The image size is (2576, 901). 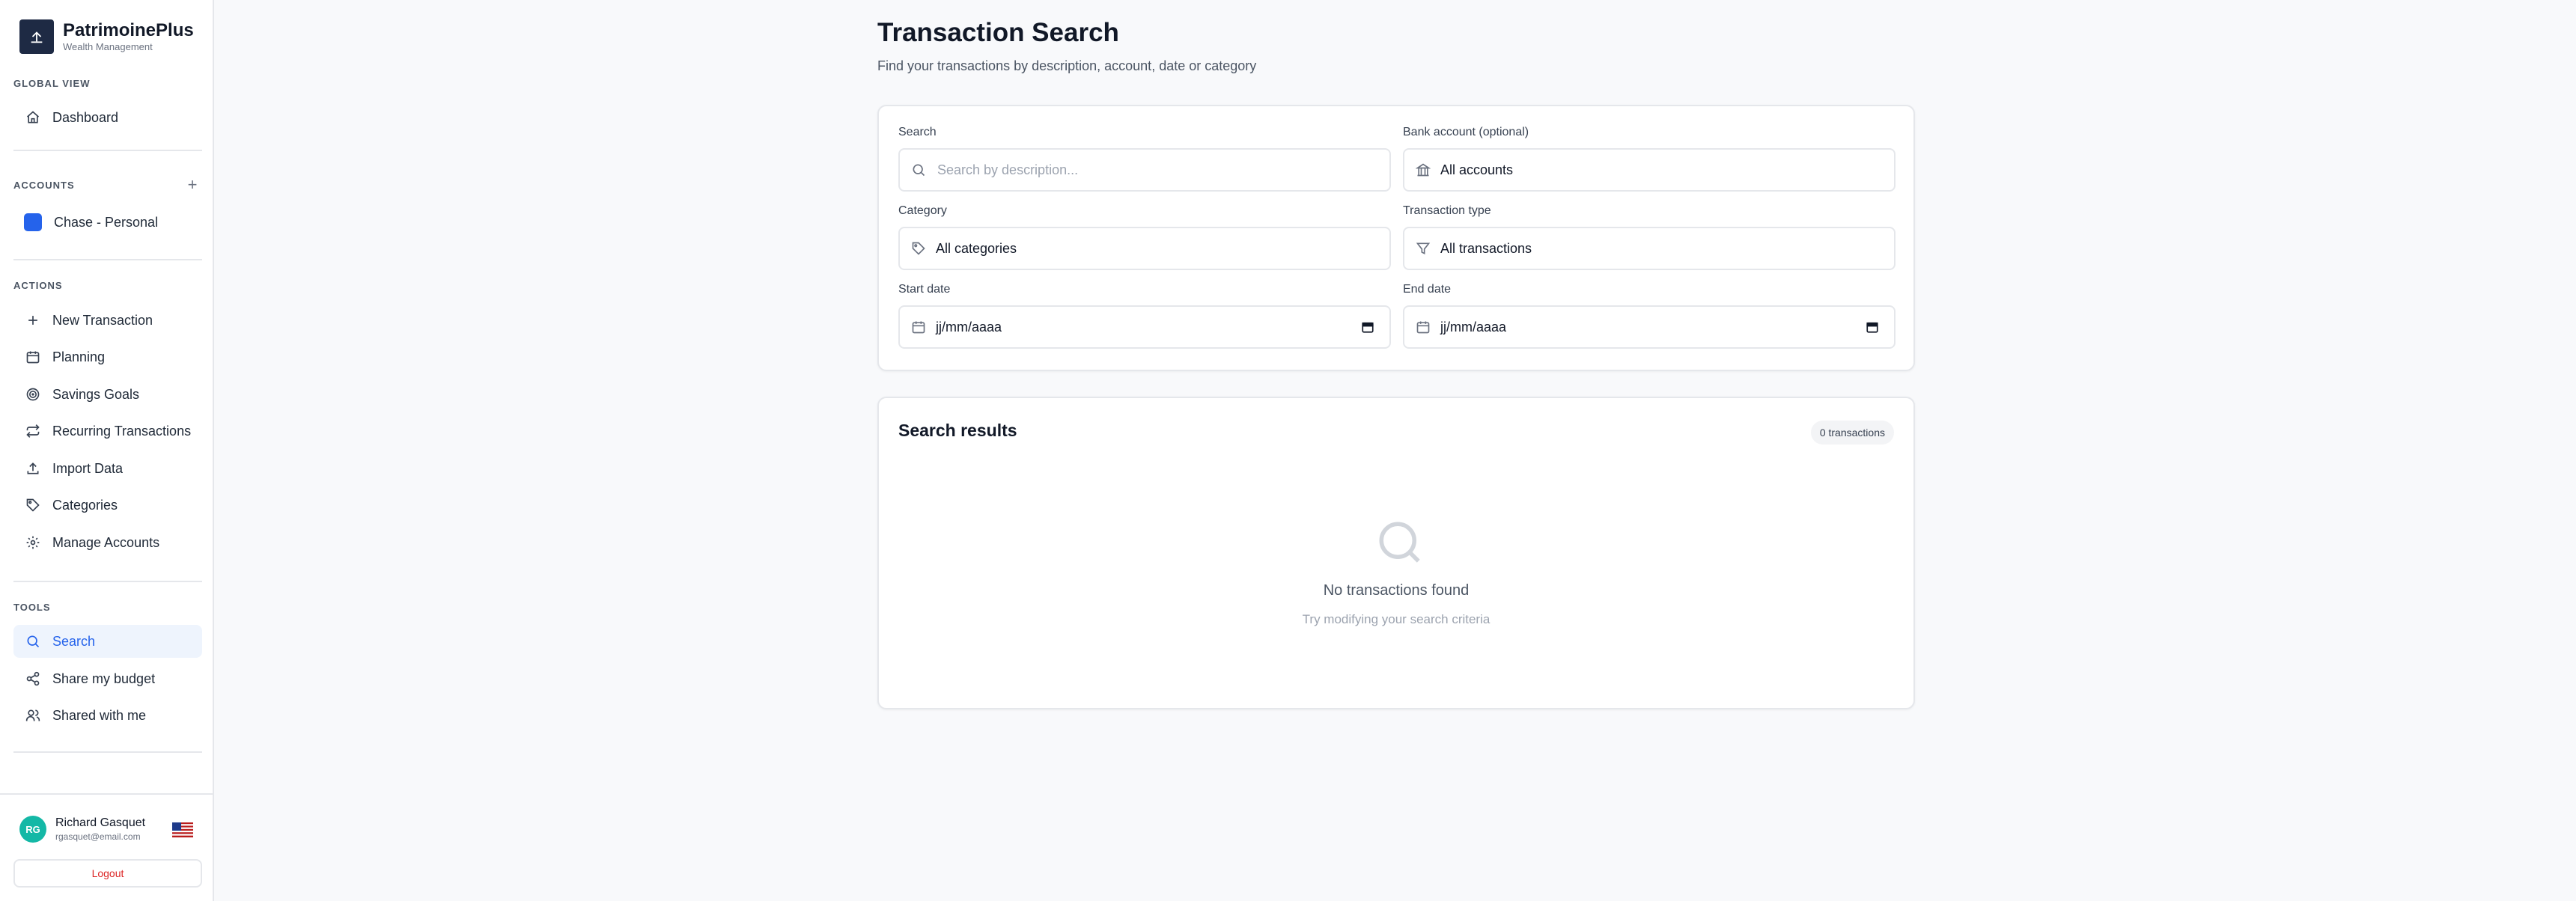 What do you see at coordinates (1649, 170) in the screenshot?
I see `account-select: All accounts` at bounding box center [1649, 170].